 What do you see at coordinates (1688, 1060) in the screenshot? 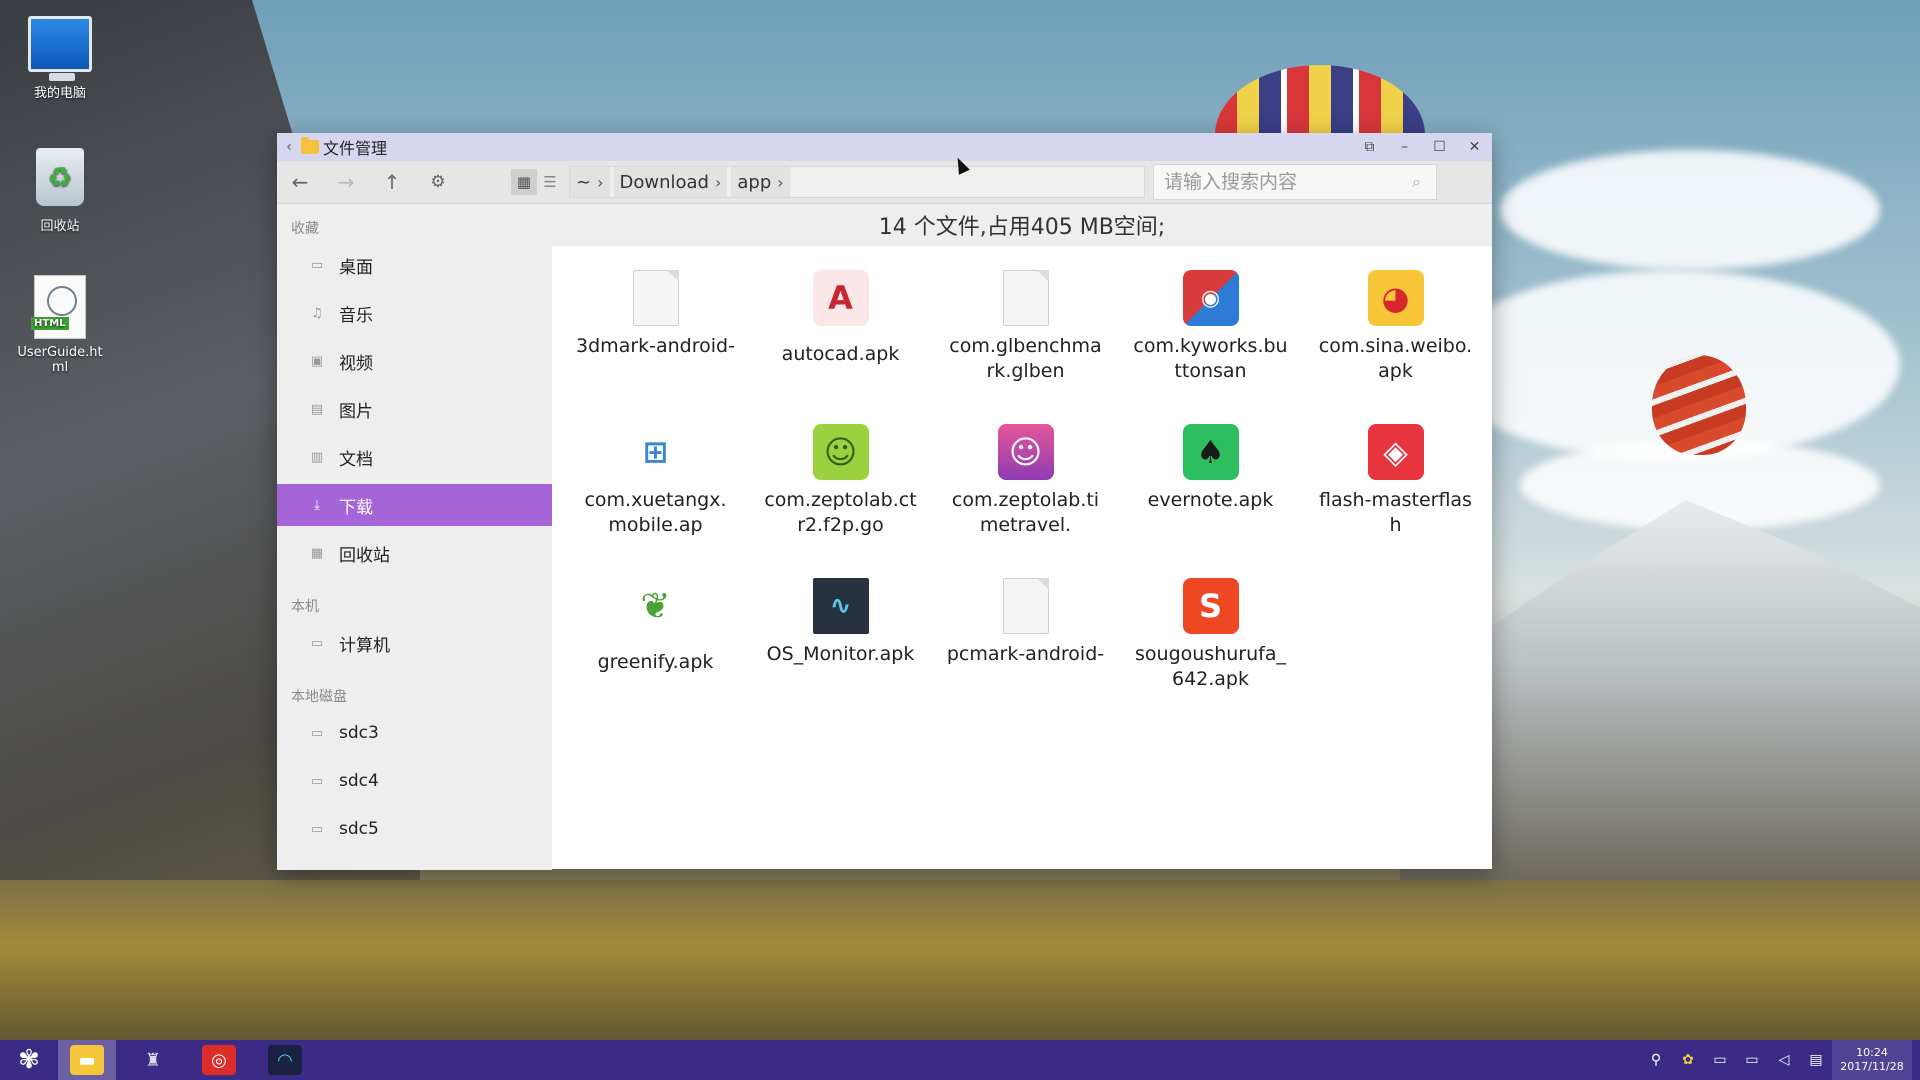
I see `app-tray-icon: ✿` at bounding box center [1688, 1060].